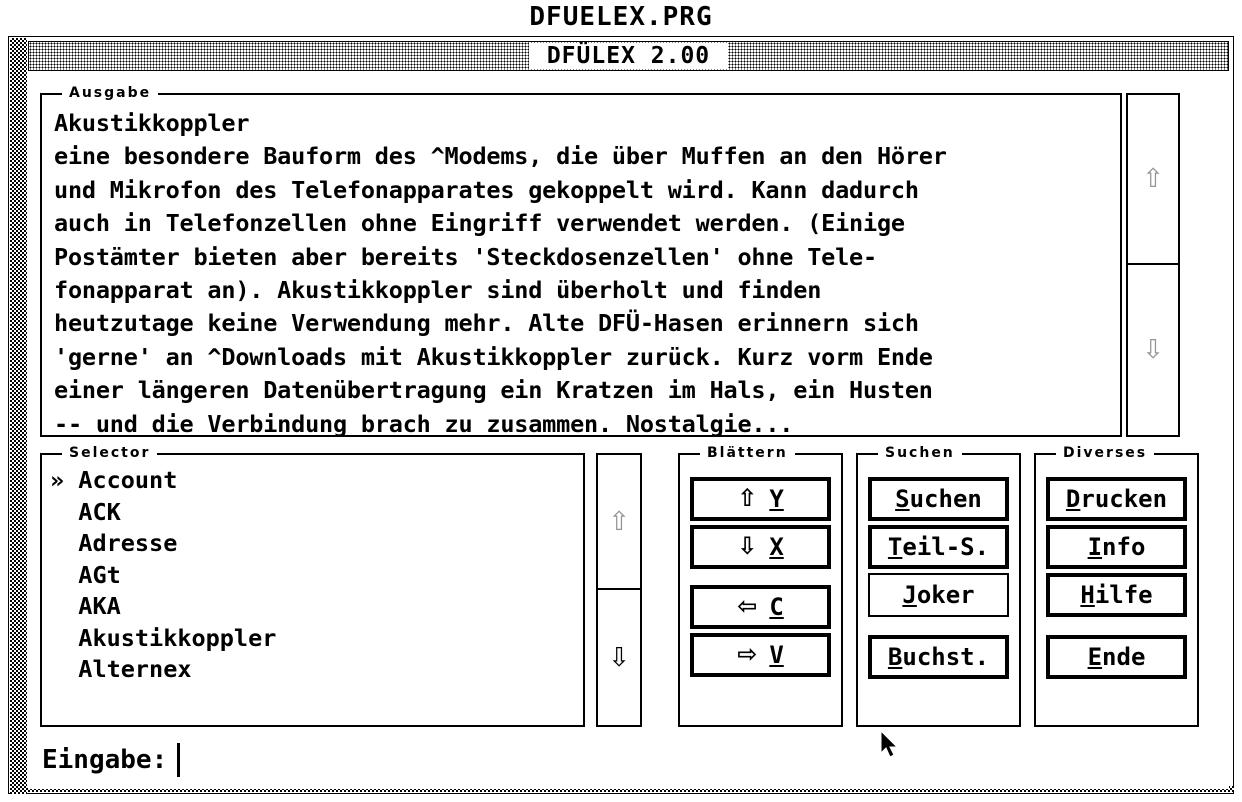 The height and width of the screenshot is (802, 1242). Describe the element at coordinates (760, 655) in the screenshot. I see `paging-v-button: ⇨ V` at that location.